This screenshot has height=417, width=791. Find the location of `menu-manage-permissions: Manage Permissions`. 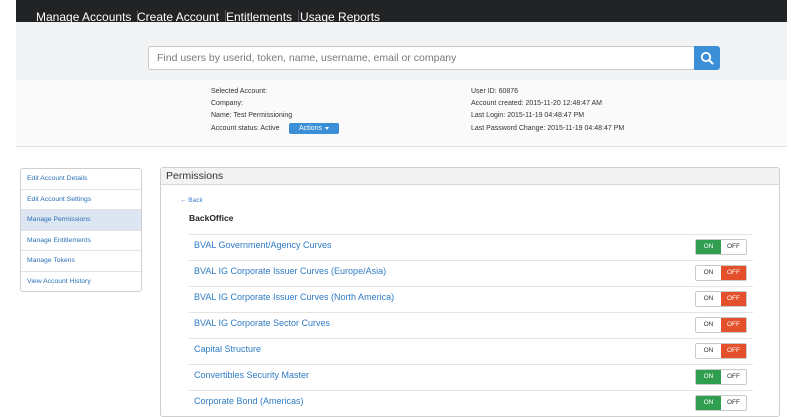

menu-manage-permissions: Manage Permissions is located at coordinates (81, 220).